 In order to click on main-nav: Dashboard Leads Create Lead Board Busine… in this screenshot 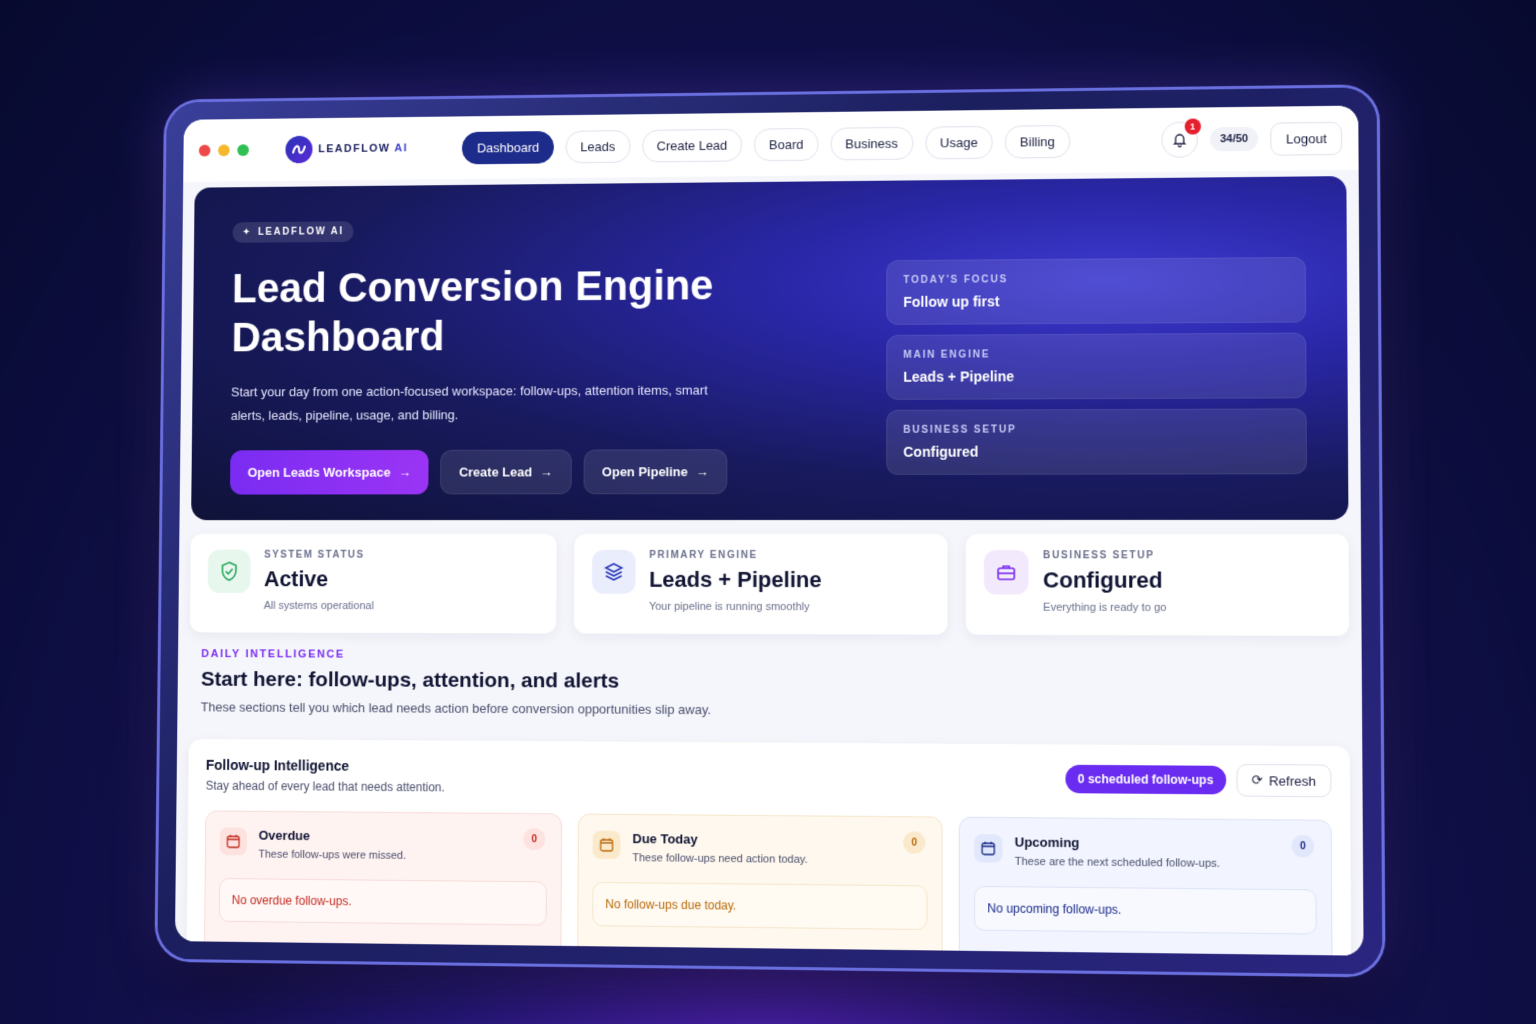, I will do `click(766, 144)`.